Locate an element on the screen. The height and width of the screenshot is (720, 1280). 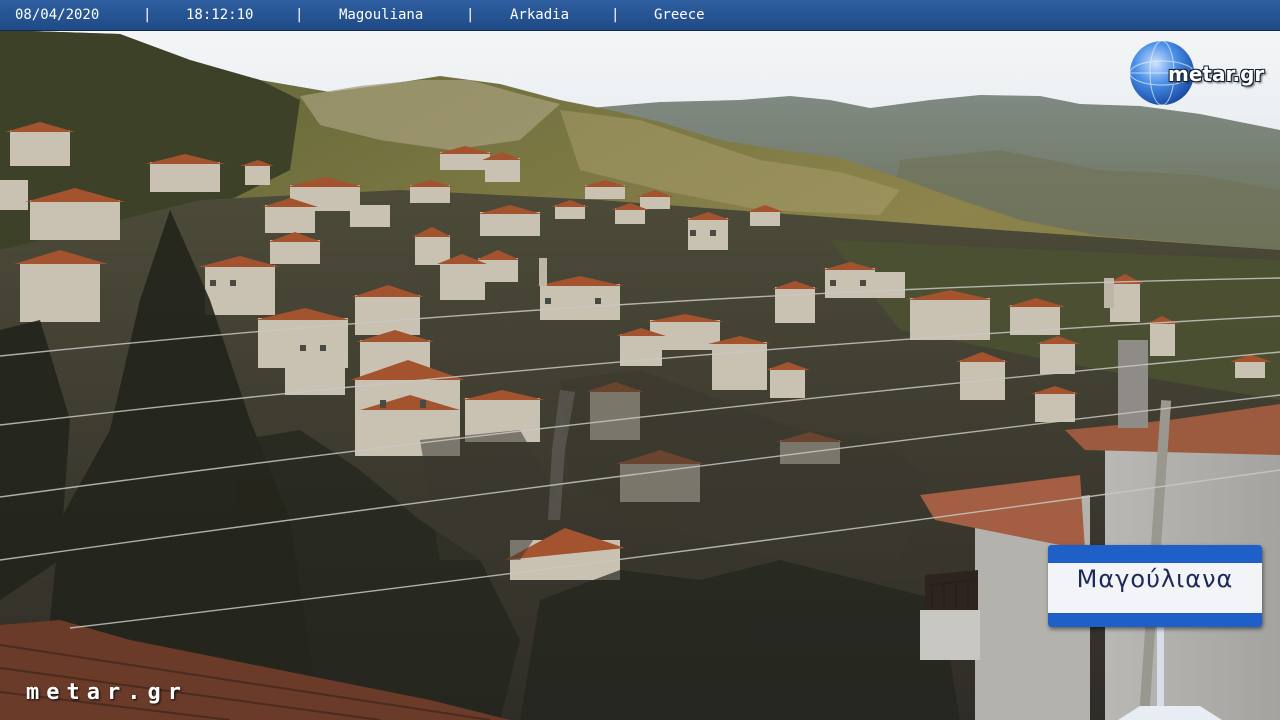
logo-text: metar.gr is located at coordinates (1216, 74).